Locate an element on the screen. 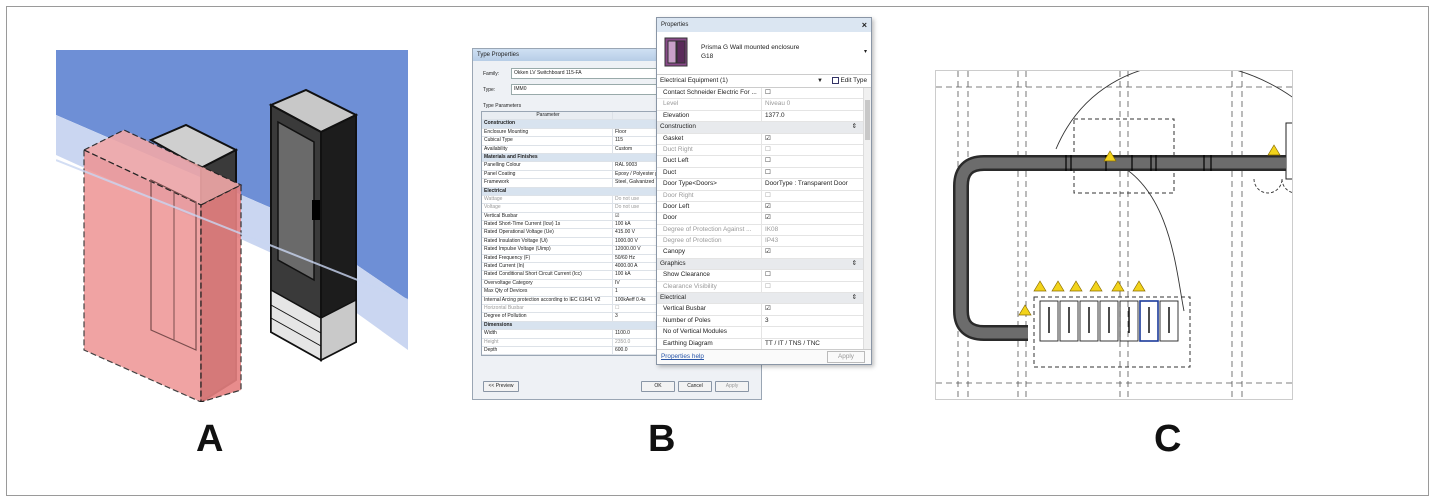 The height and width of the screenshot is (504, 1437). parameter-value: TT / IT / TNS / TNC is located at coordinates (812, 343).